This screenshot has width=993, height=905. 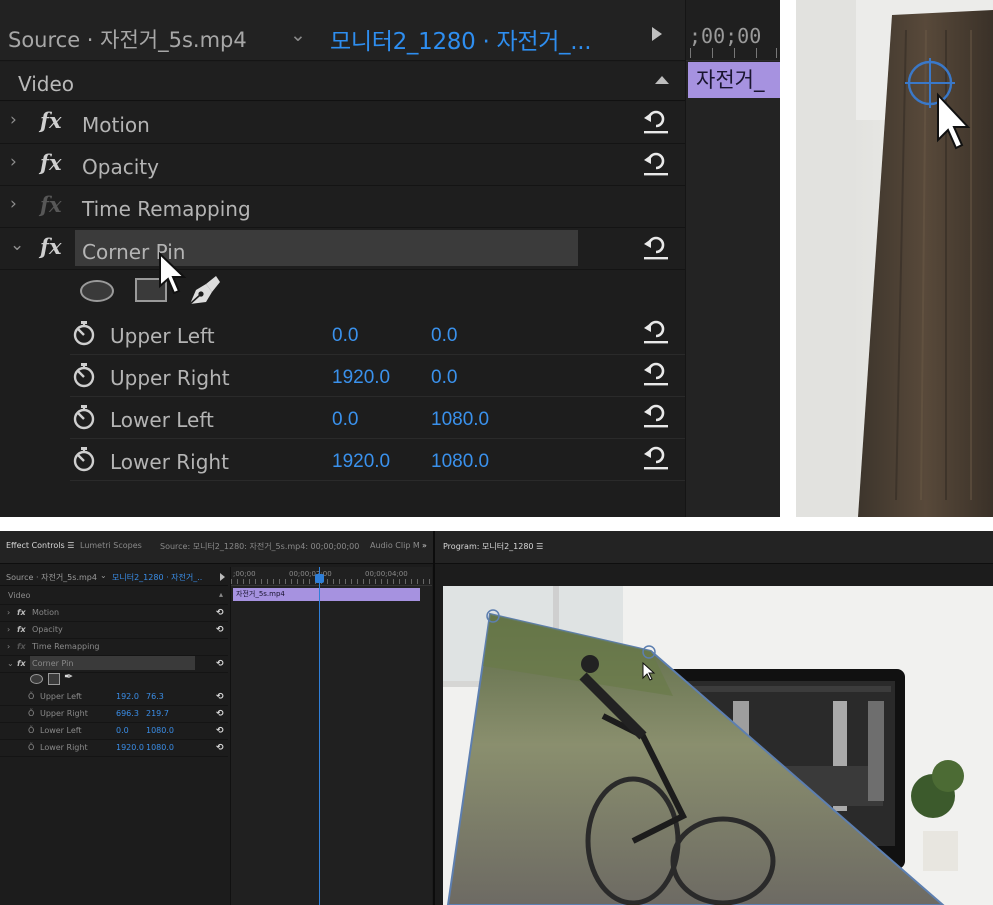 I want to click on playhead-line, so click(x=319, y=736).